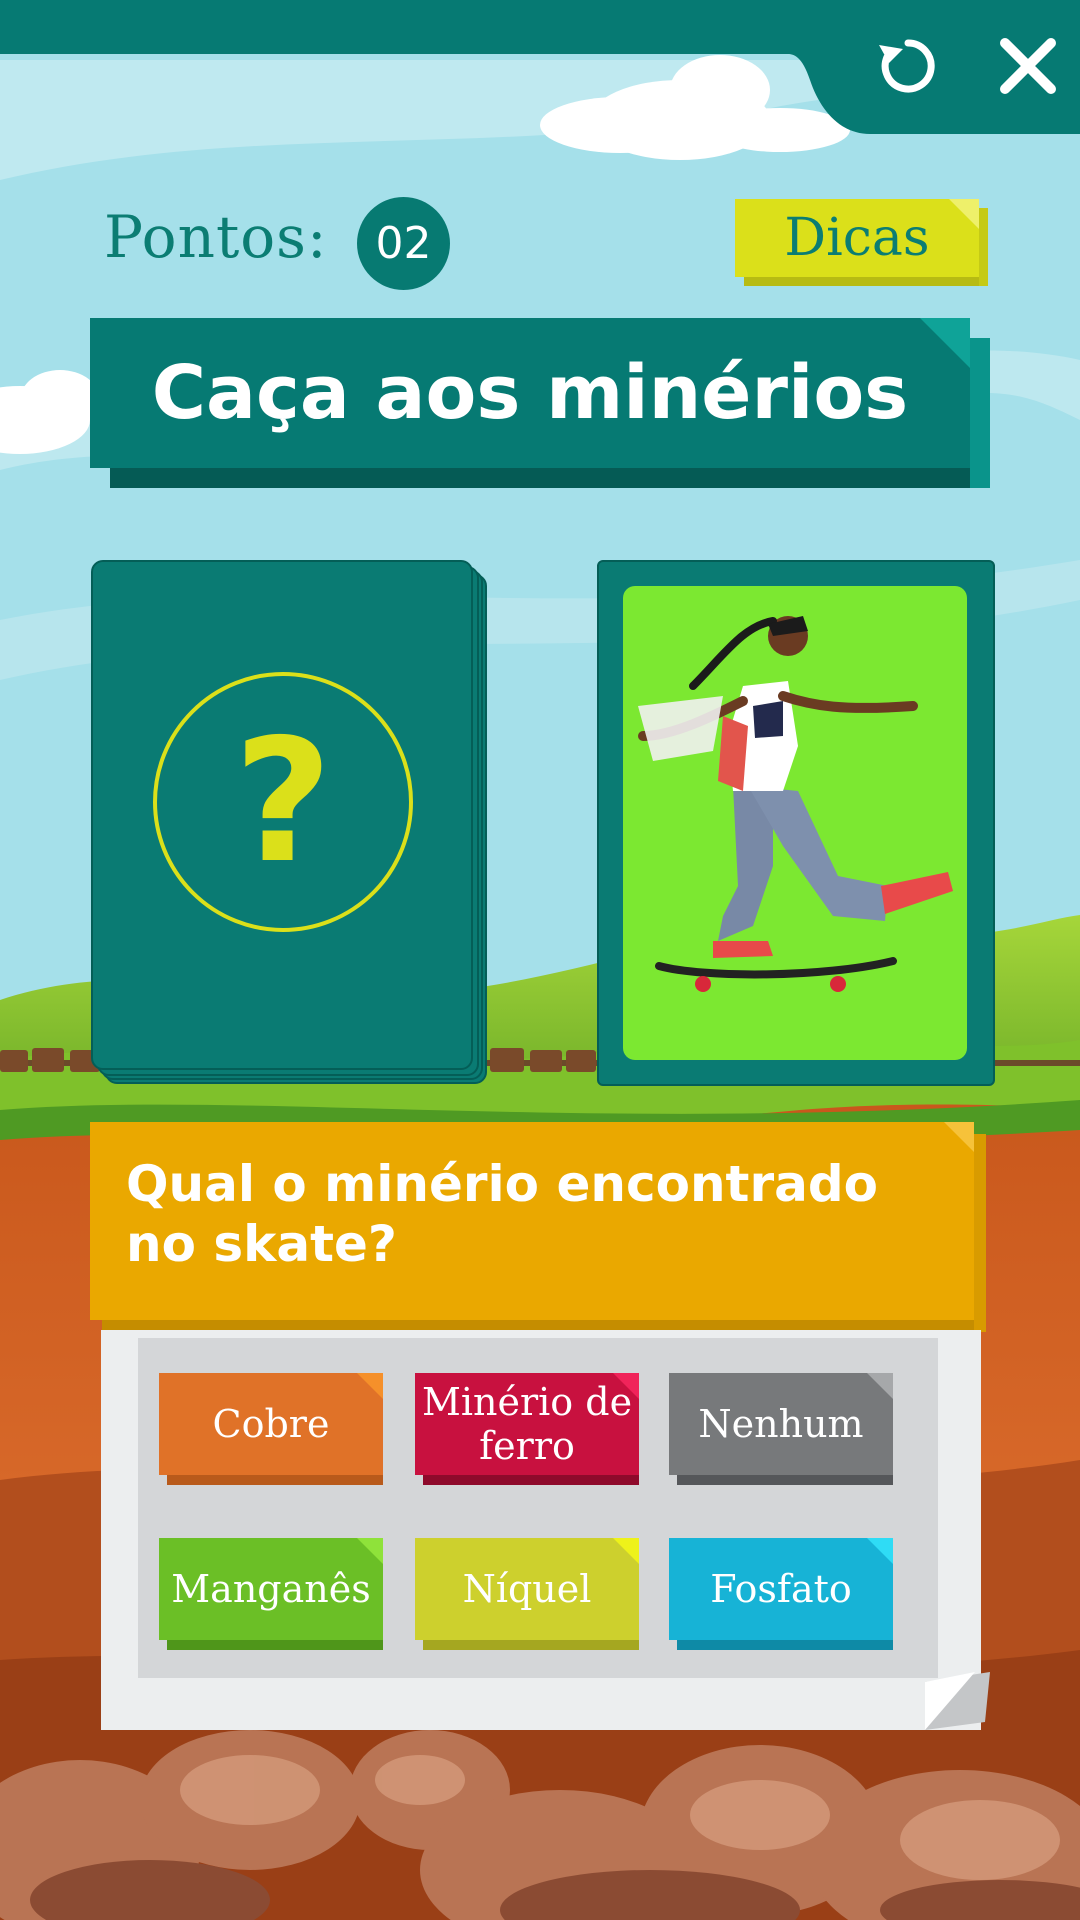 The image size is (1080, 1920). I want to click on title-corner-fold, so click(945, 343).